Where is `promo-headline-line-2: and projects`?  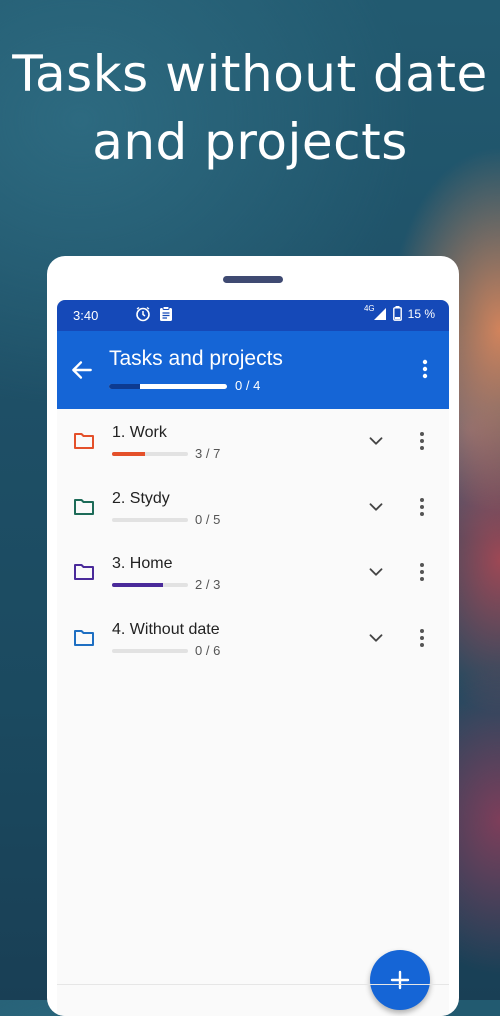
promo-headline-line-2: and projects is located at coordinates (250, 142).